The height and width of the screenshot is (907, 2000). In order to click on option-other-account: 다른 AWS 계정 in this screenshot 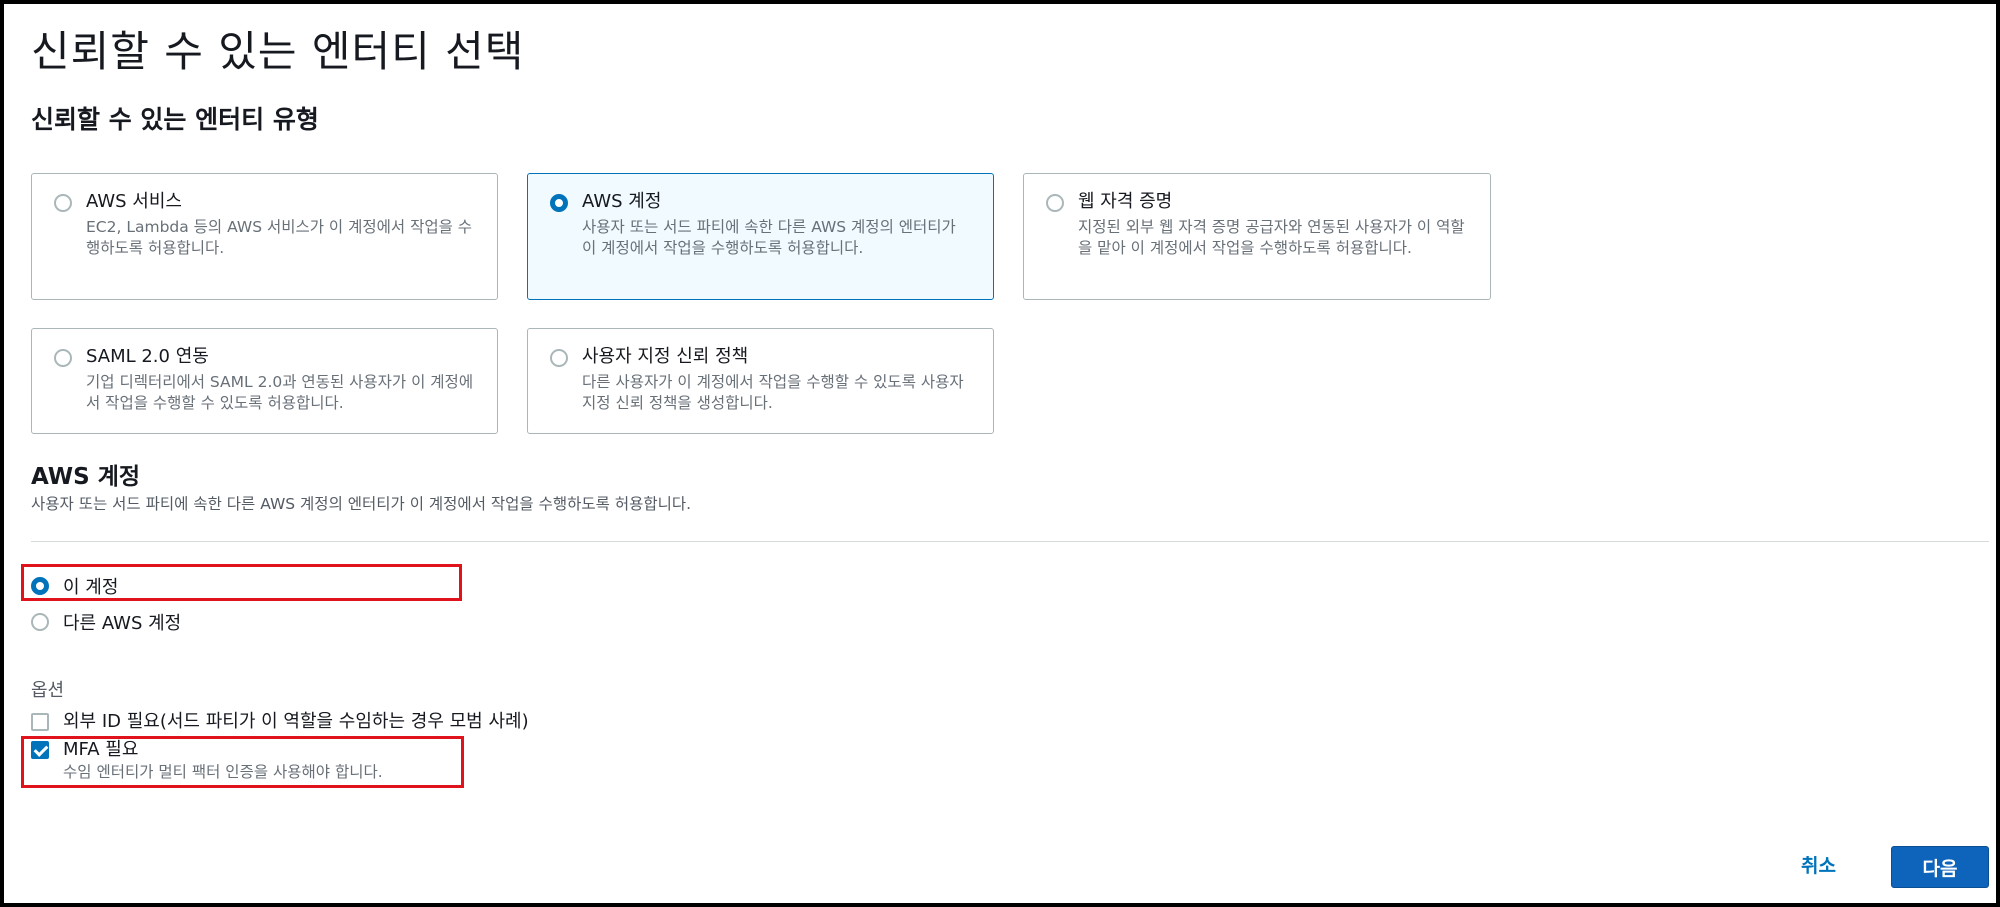, I will do `click(106, 622)`.